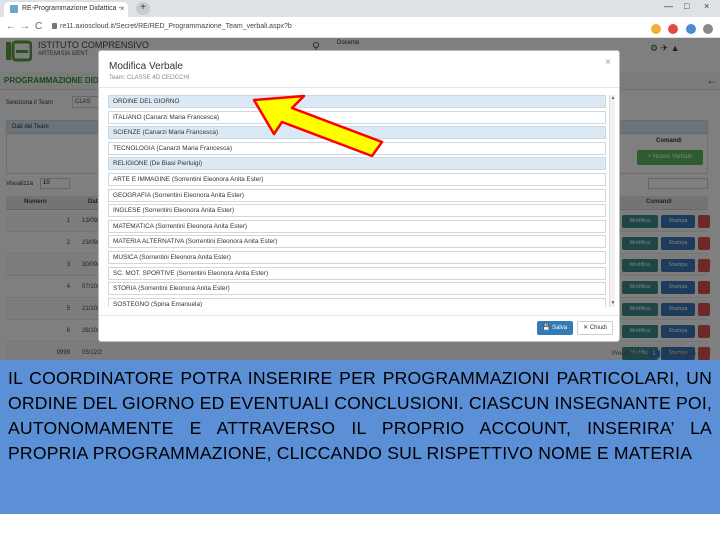  I want to click on save-label: Salva, so click(560, 328).